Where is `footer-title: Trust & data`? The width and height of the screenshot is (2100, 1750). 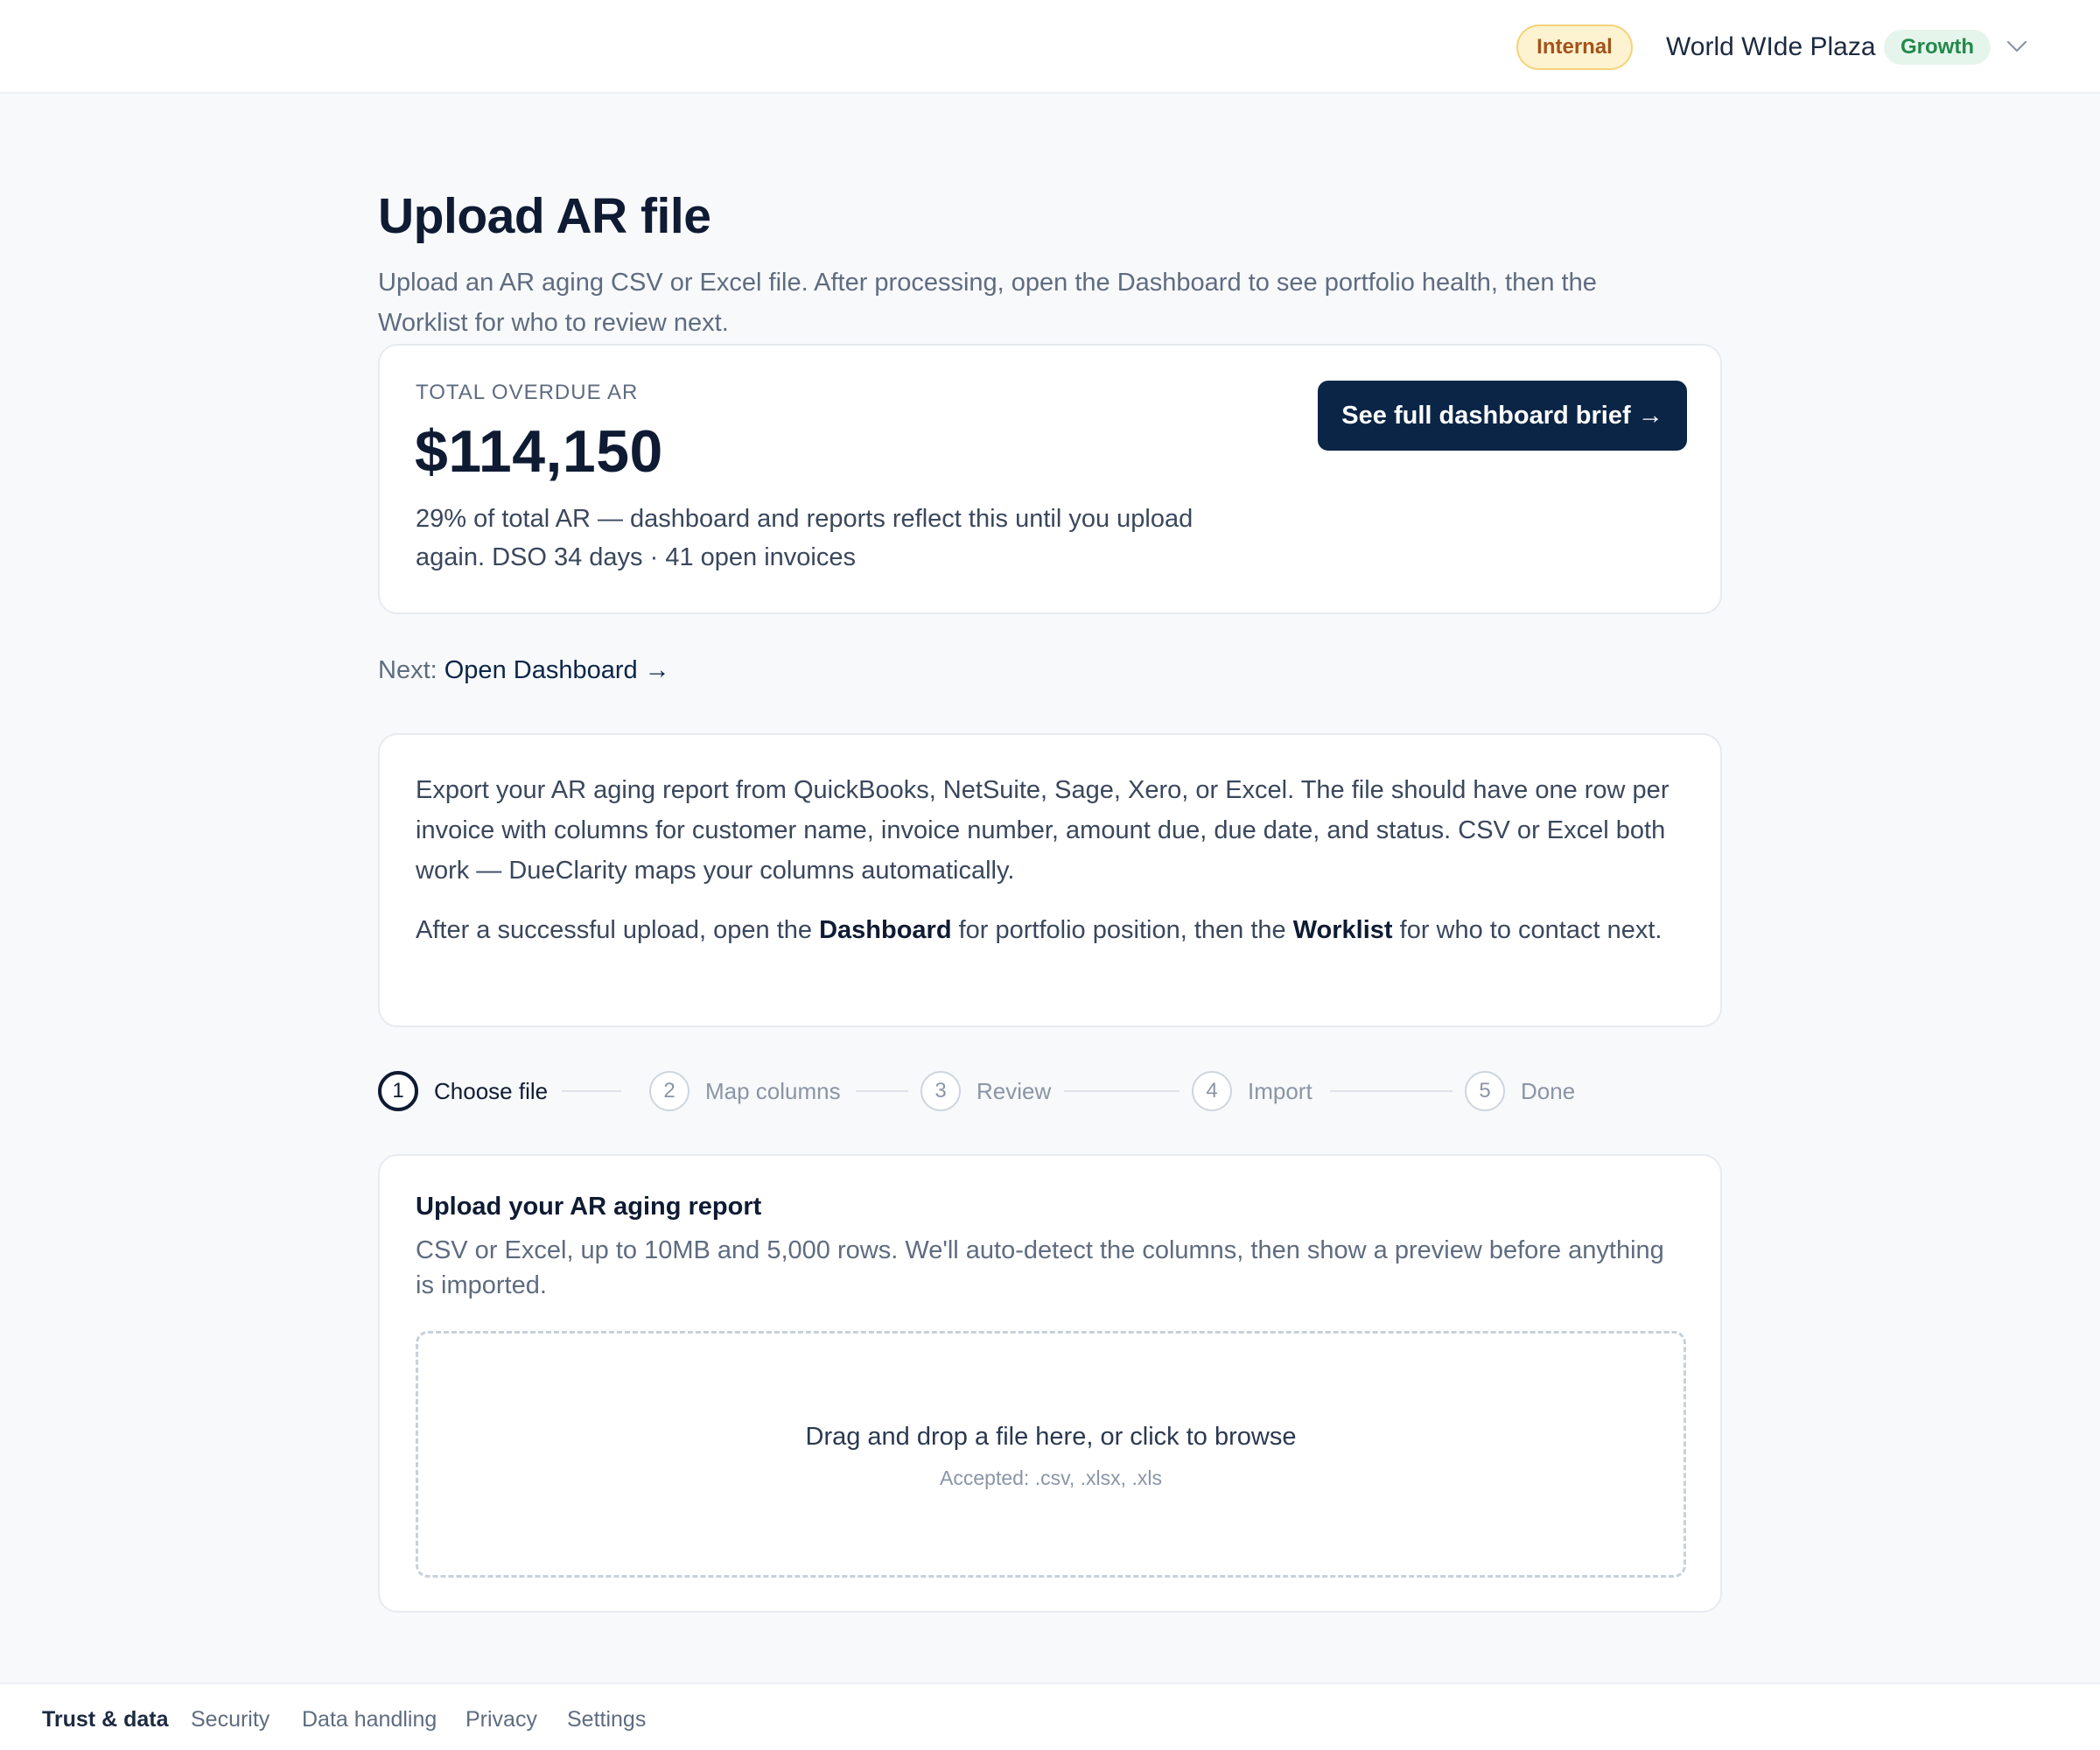
footer-title: Trust & data is located at coordinates (105, 1719).